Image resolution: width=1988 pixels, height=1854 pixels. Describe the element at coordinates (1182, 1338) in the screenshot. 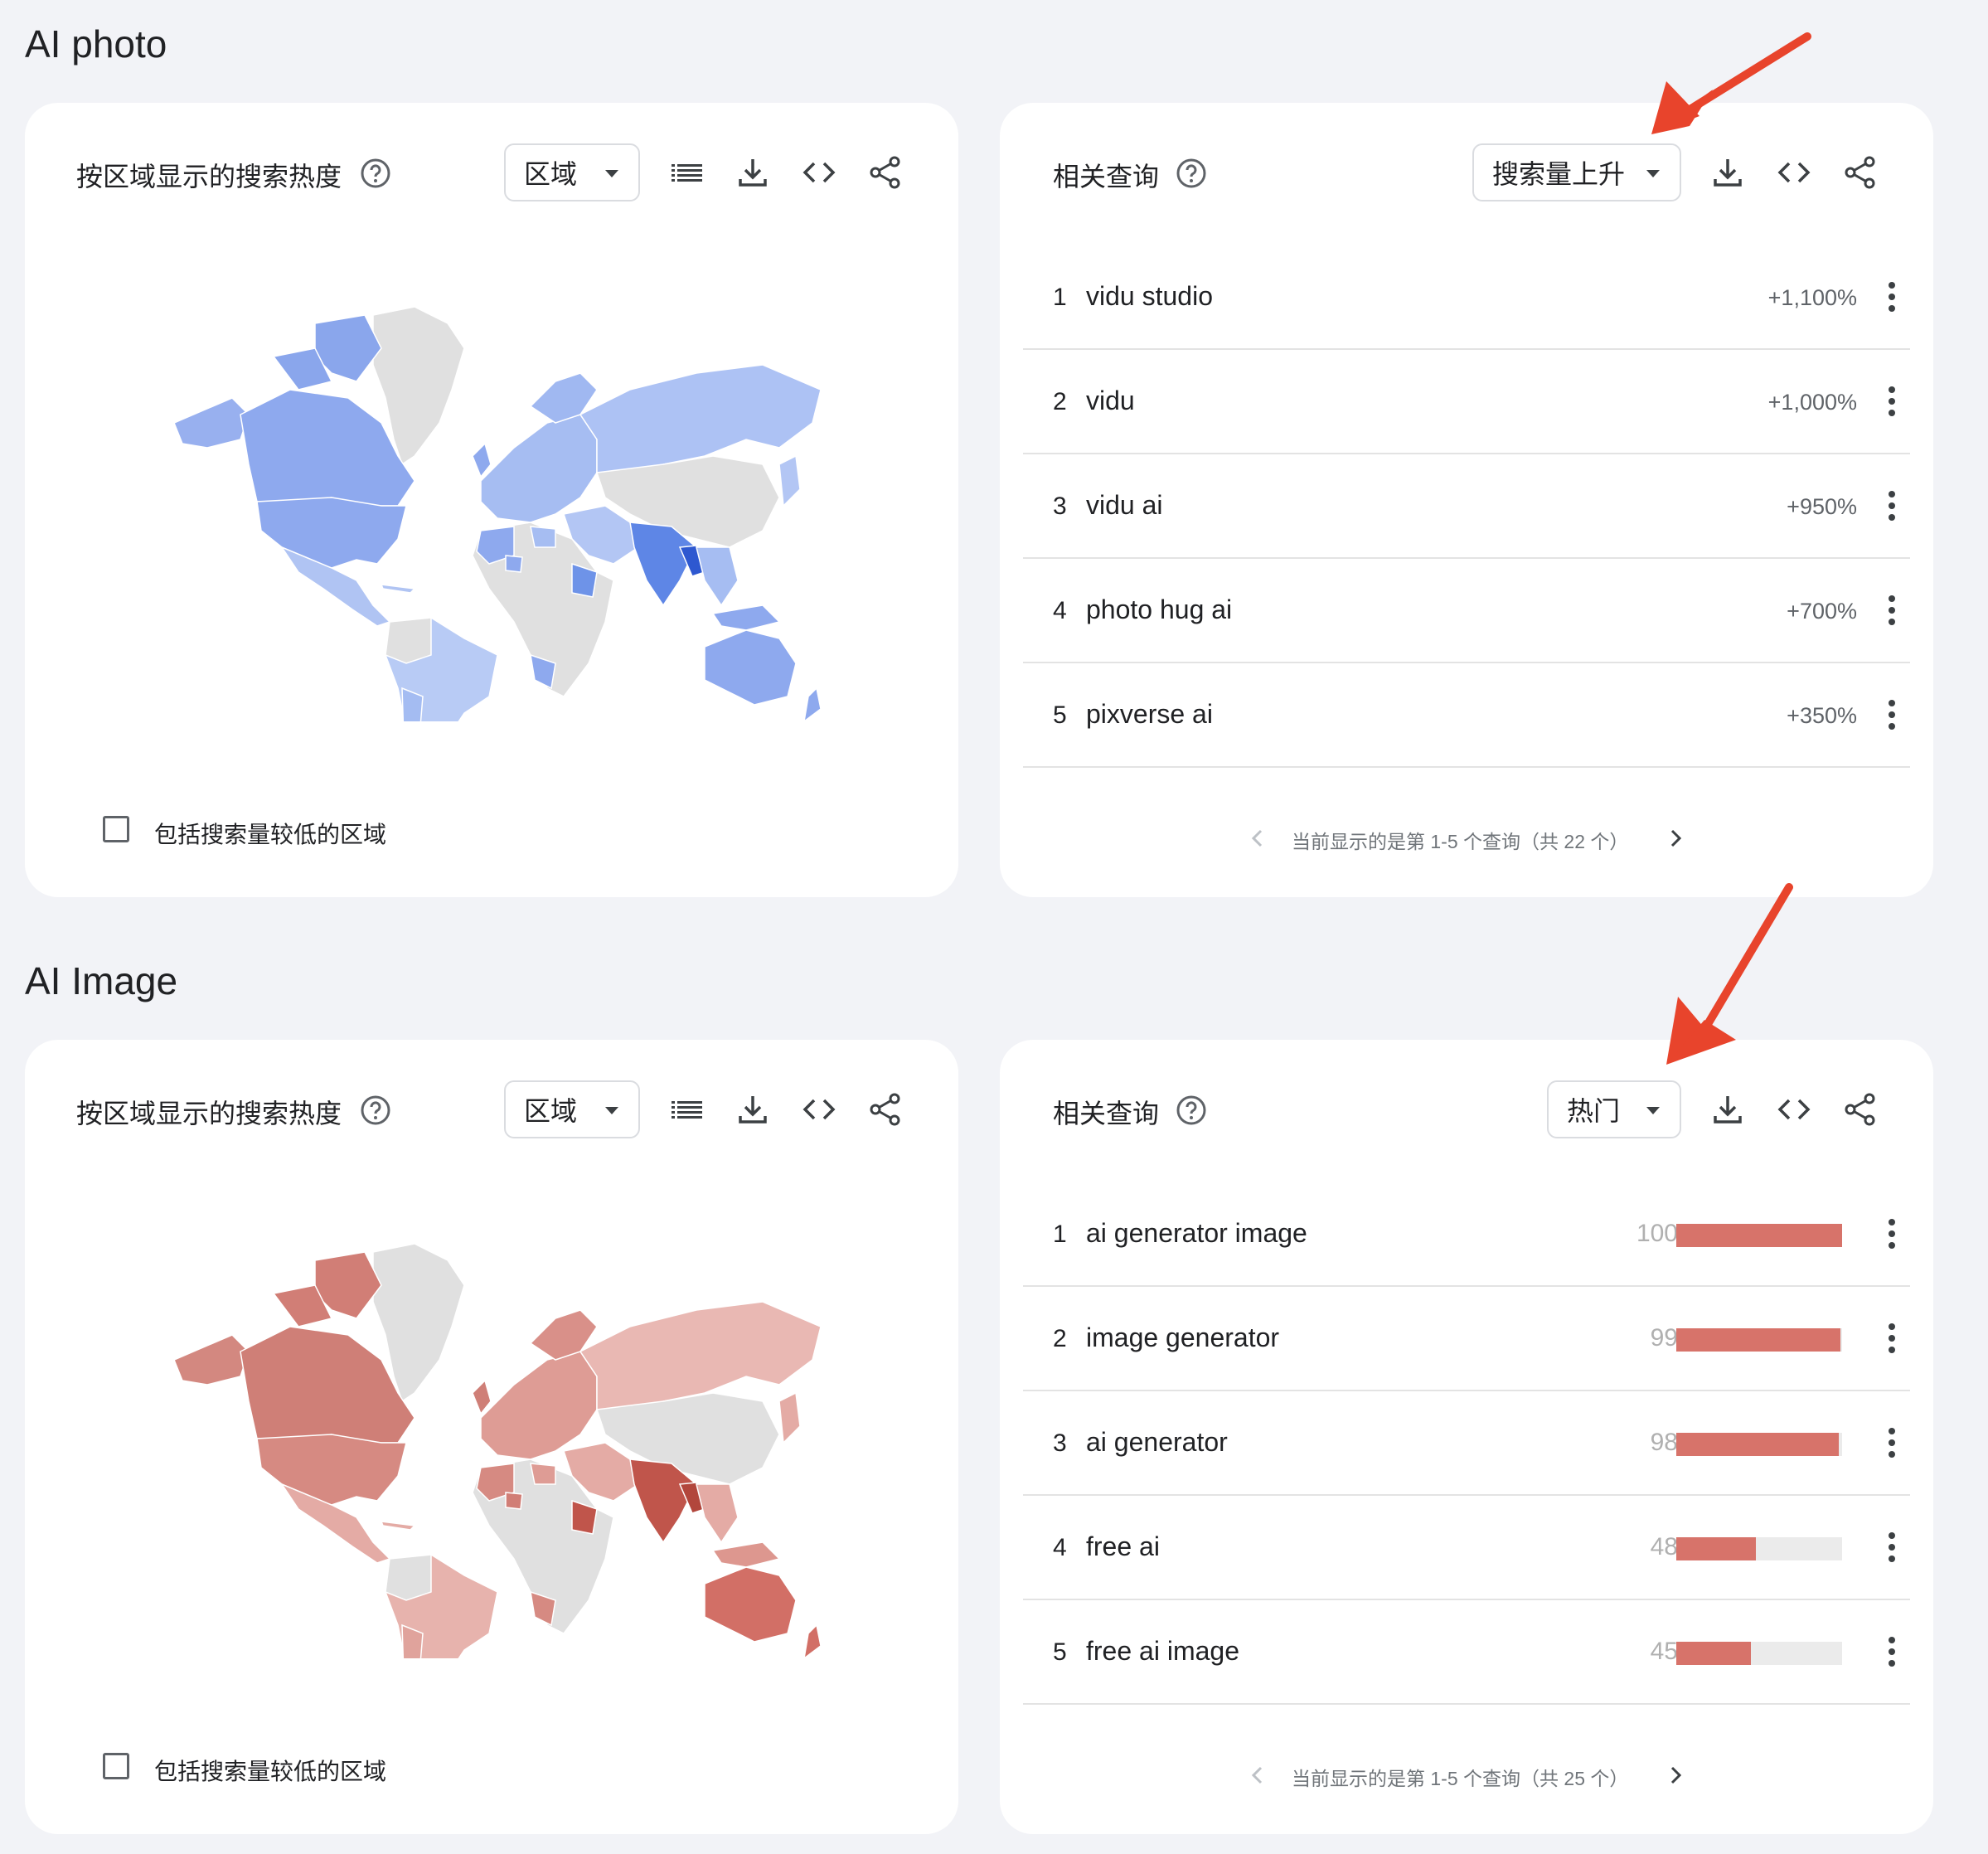

I see `query-text: image generator` at that location.